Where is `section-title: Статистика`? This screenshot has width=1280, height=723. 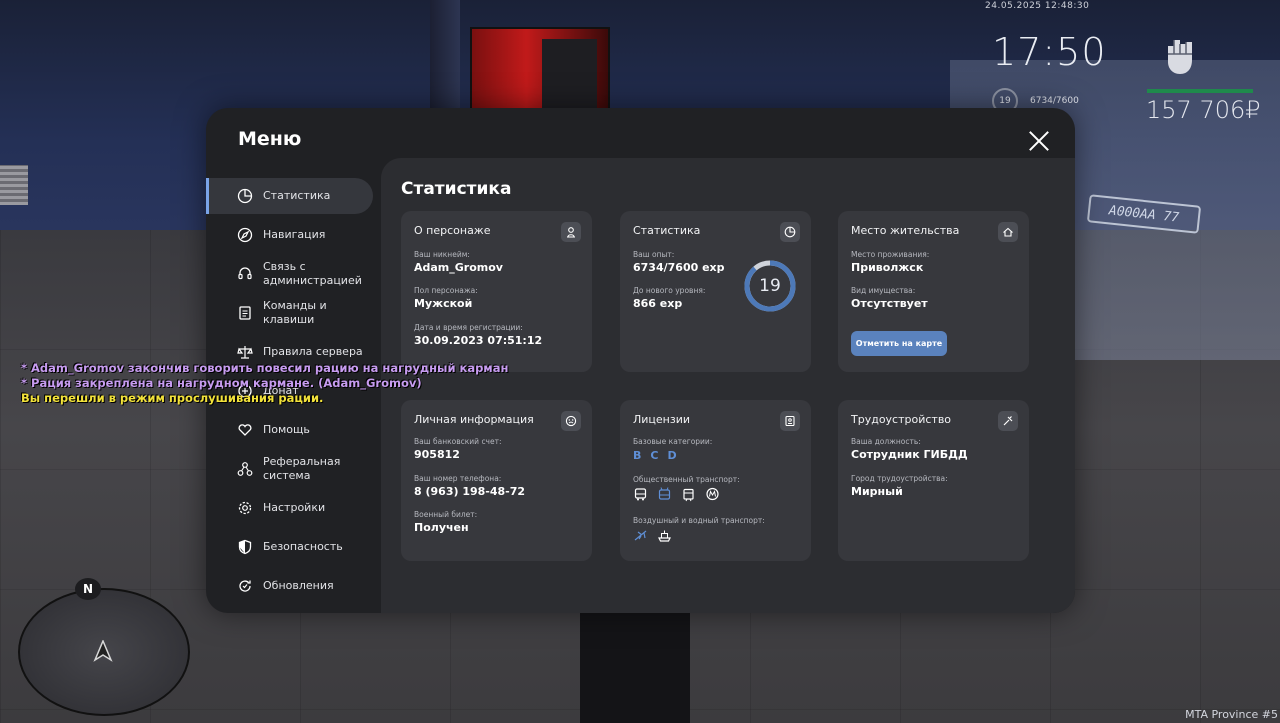 section-title: Статистика is located at coordinates (456, 189).